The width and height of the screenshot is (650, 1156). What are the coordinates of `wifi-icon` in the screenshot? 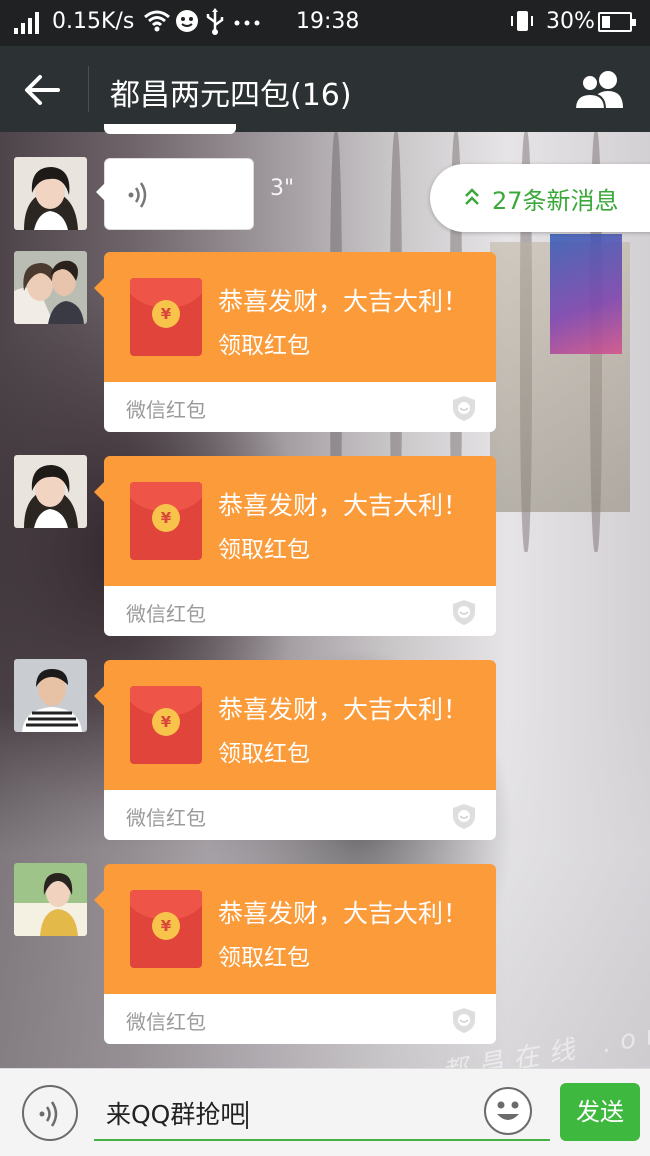 It's located at (157, 24).